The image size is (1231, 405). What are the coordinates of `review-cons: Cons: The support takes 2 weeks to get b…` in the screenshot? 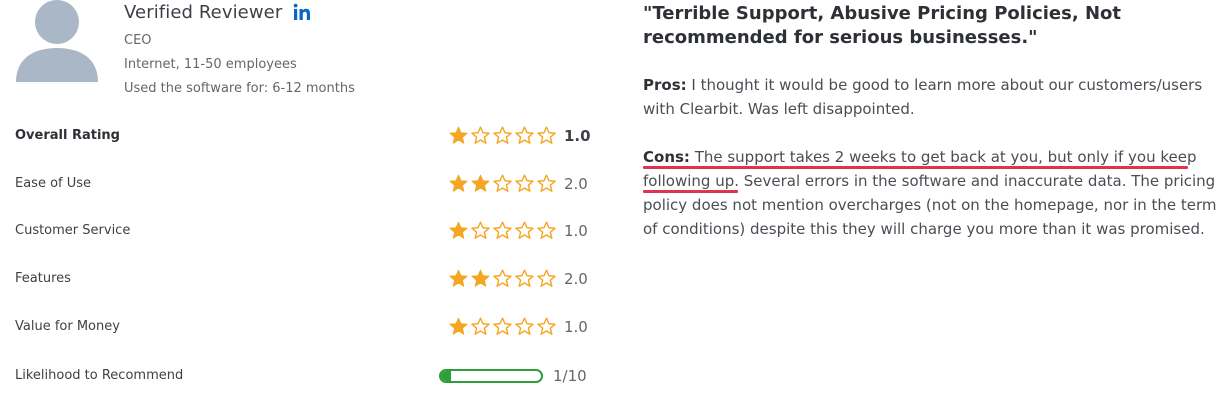 It's located at (930, 193).